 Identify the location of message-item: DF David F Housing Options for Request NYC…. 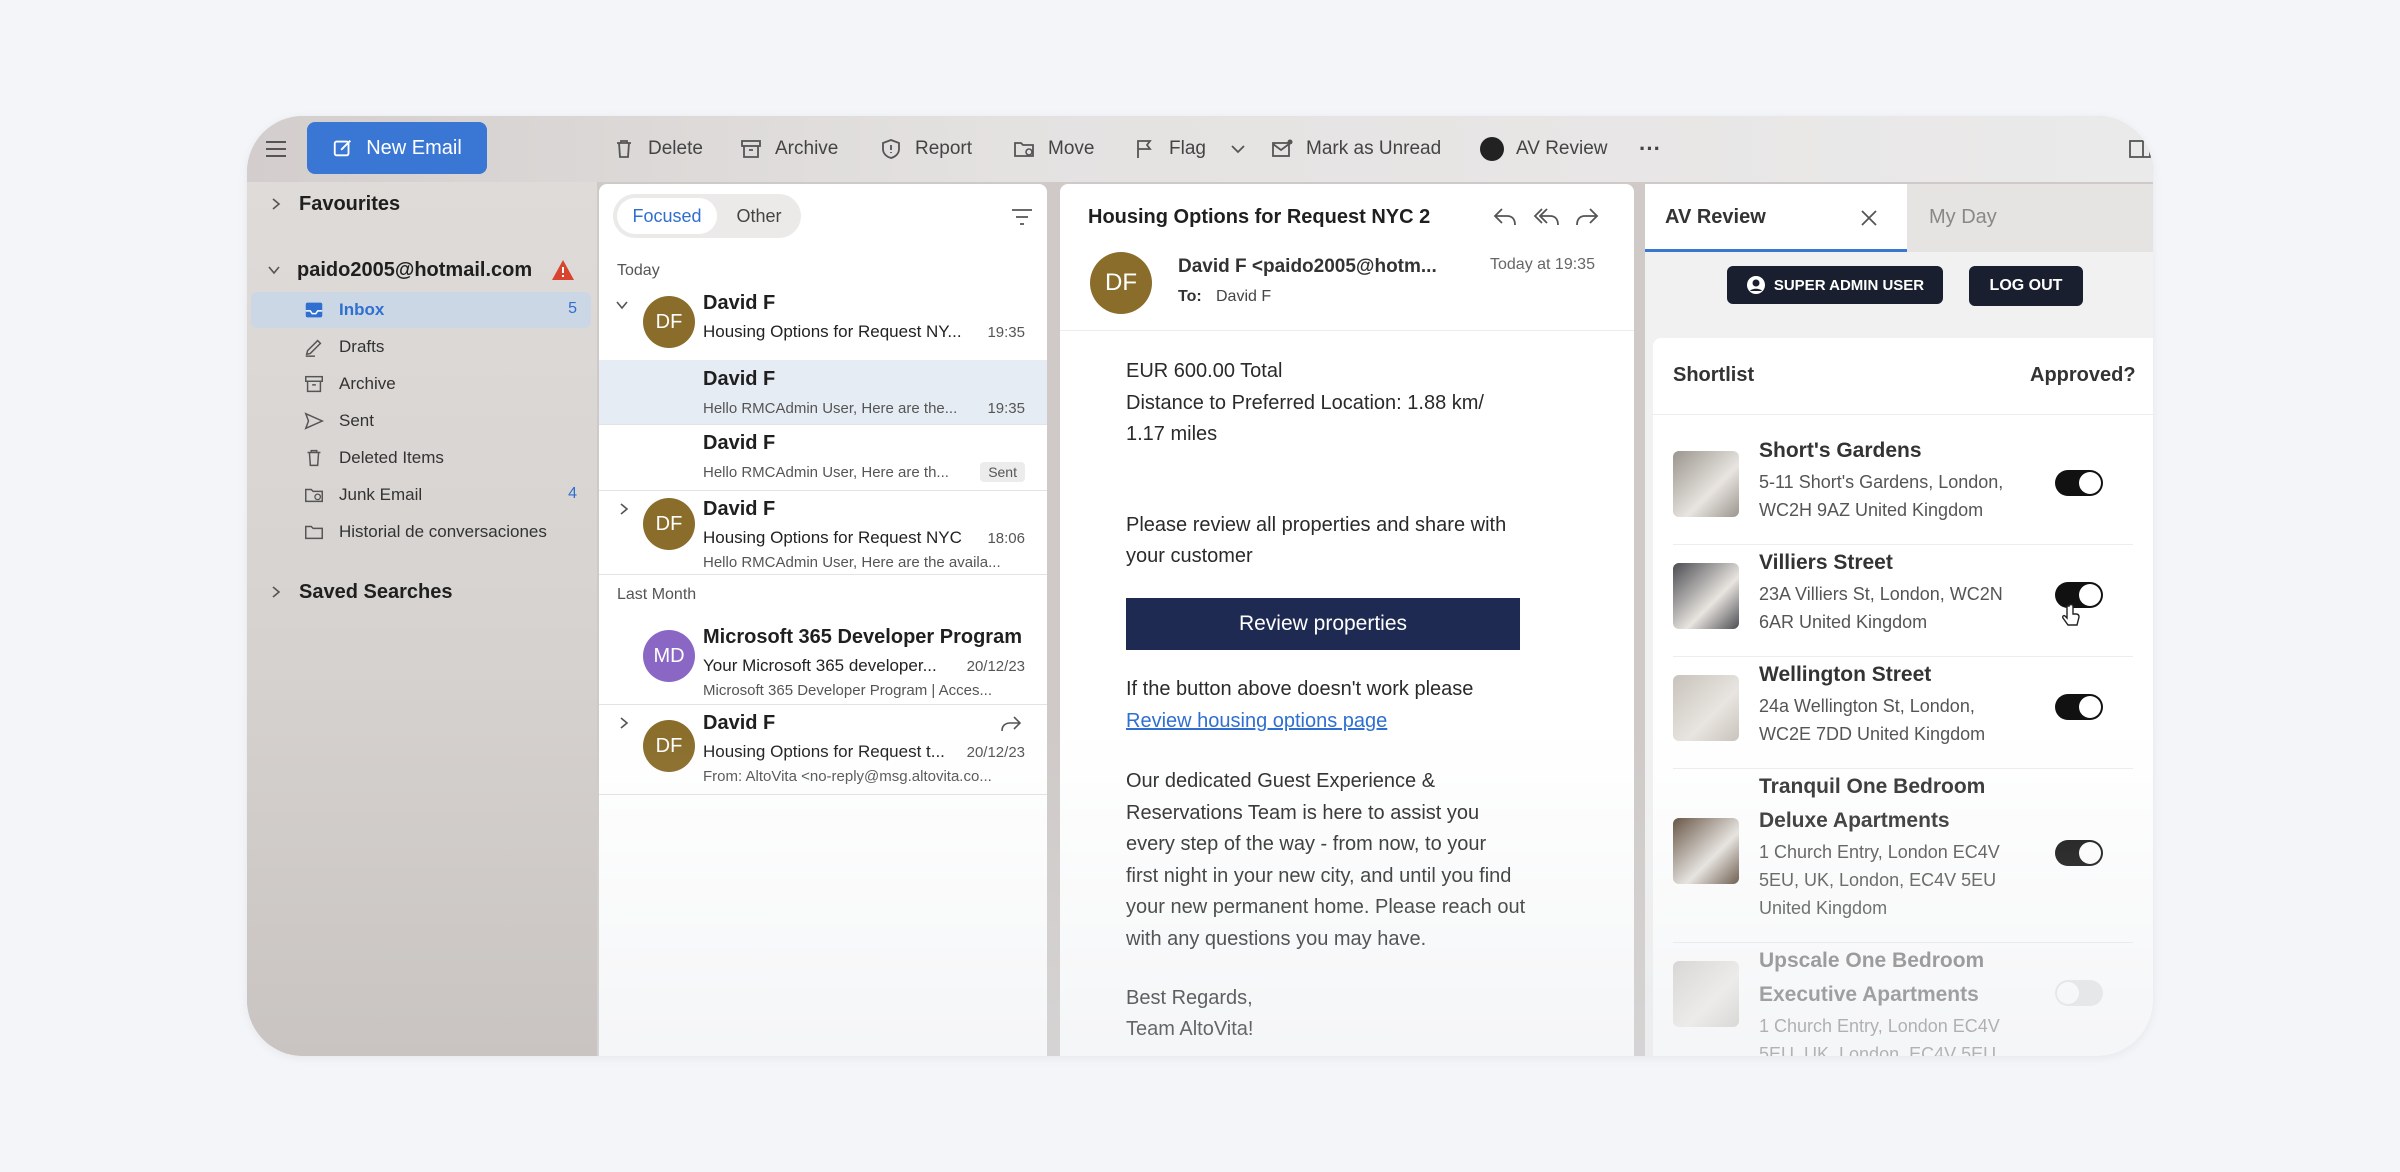
(823, 532).